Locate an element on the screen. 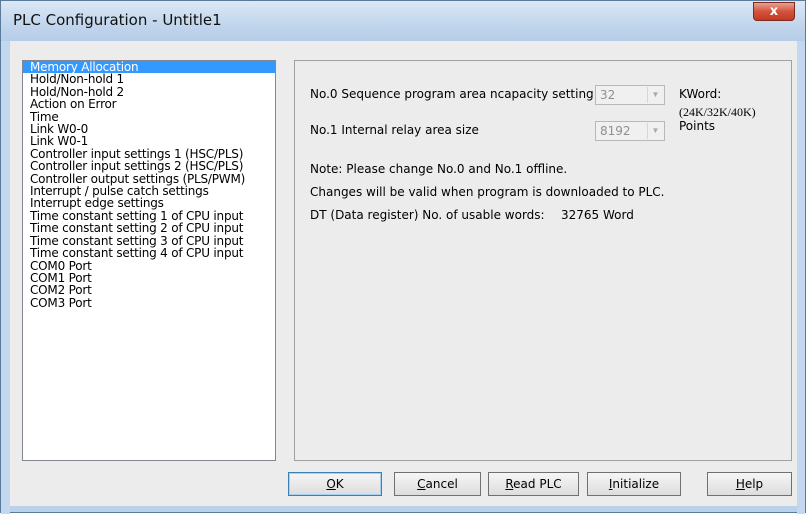 The width and height of the screenshot is (806, 514). internal-relay-size-value: 8192 is located at coordinates (615, 131).